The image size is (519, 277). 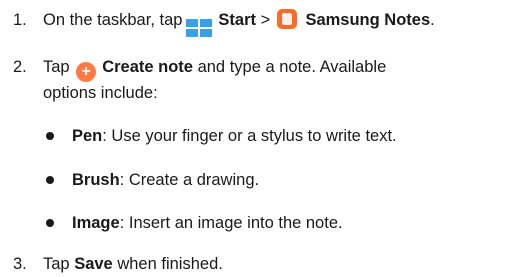 I want to click on step-2-suffix: and type a note. Available, so click(x=292, y=67).